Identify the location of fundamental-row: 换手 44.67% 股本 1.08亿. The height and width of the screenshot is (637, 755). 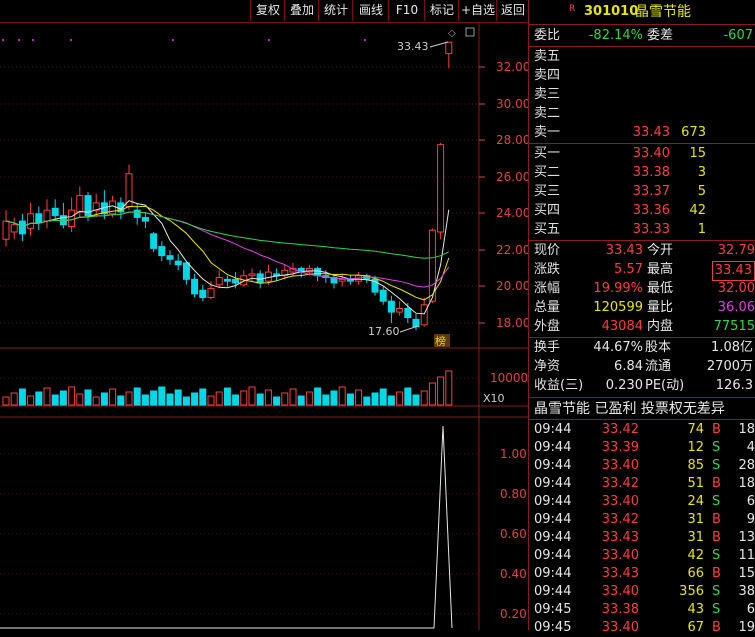
(643, 347).